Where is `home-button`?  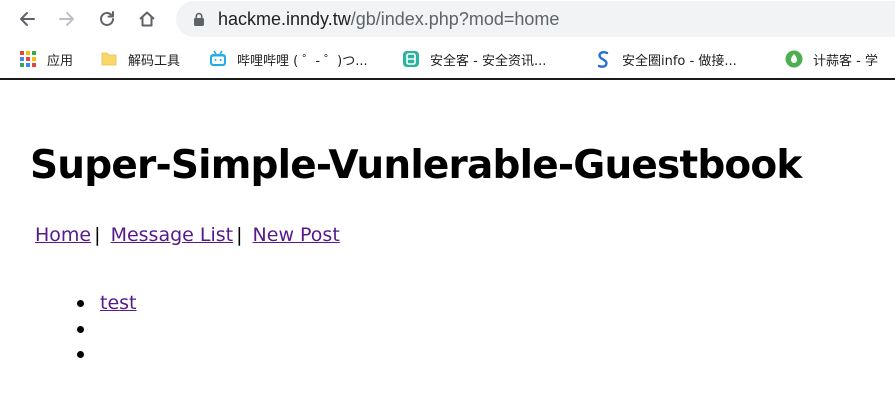 home-button is located at coordinates (147, 19).